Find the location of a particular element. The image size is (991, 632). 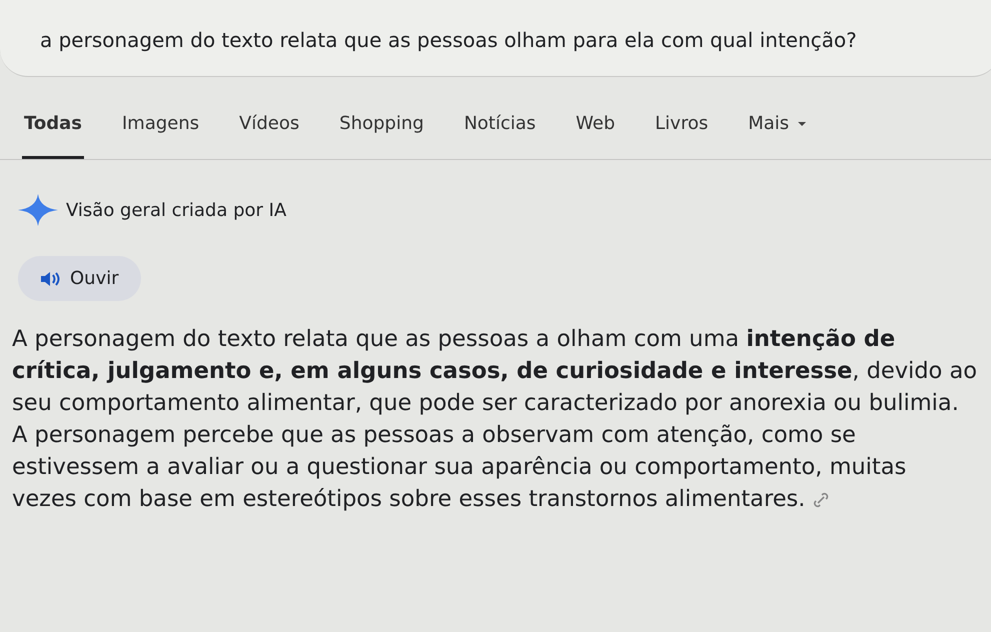

search-tab: Imagens is located at coordinates (161, 133).